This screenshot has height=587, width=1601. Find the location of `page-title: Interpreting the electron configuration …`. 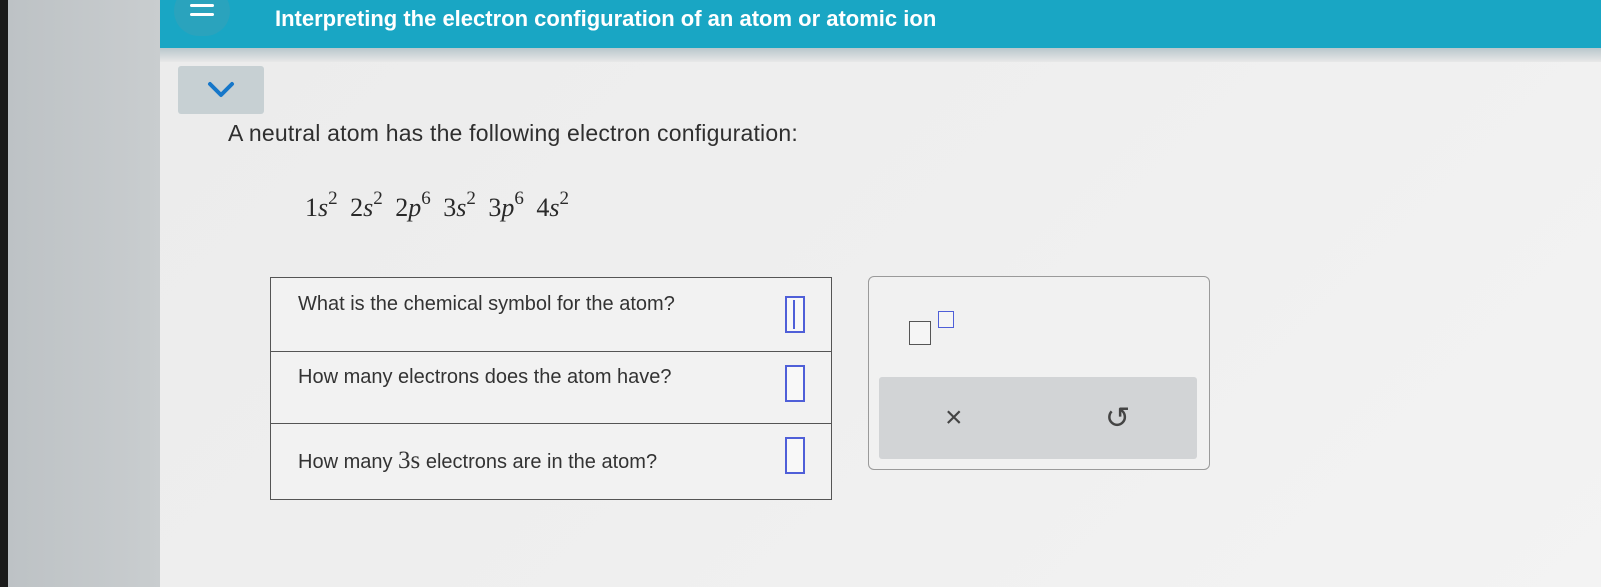

page-title: Interpreting the electron configuration … is located at coordinates (606, 18).